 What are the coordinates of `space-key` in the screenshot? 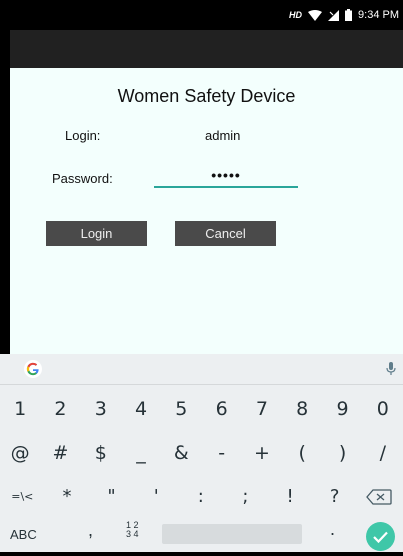 It's located at (232, 534).